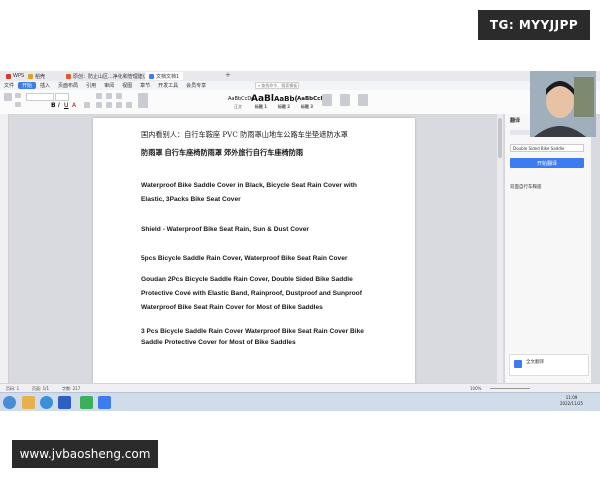 The height and width of the screenshot is (480, 600). I want to click on menu-file: 文件, so click(9, 85).